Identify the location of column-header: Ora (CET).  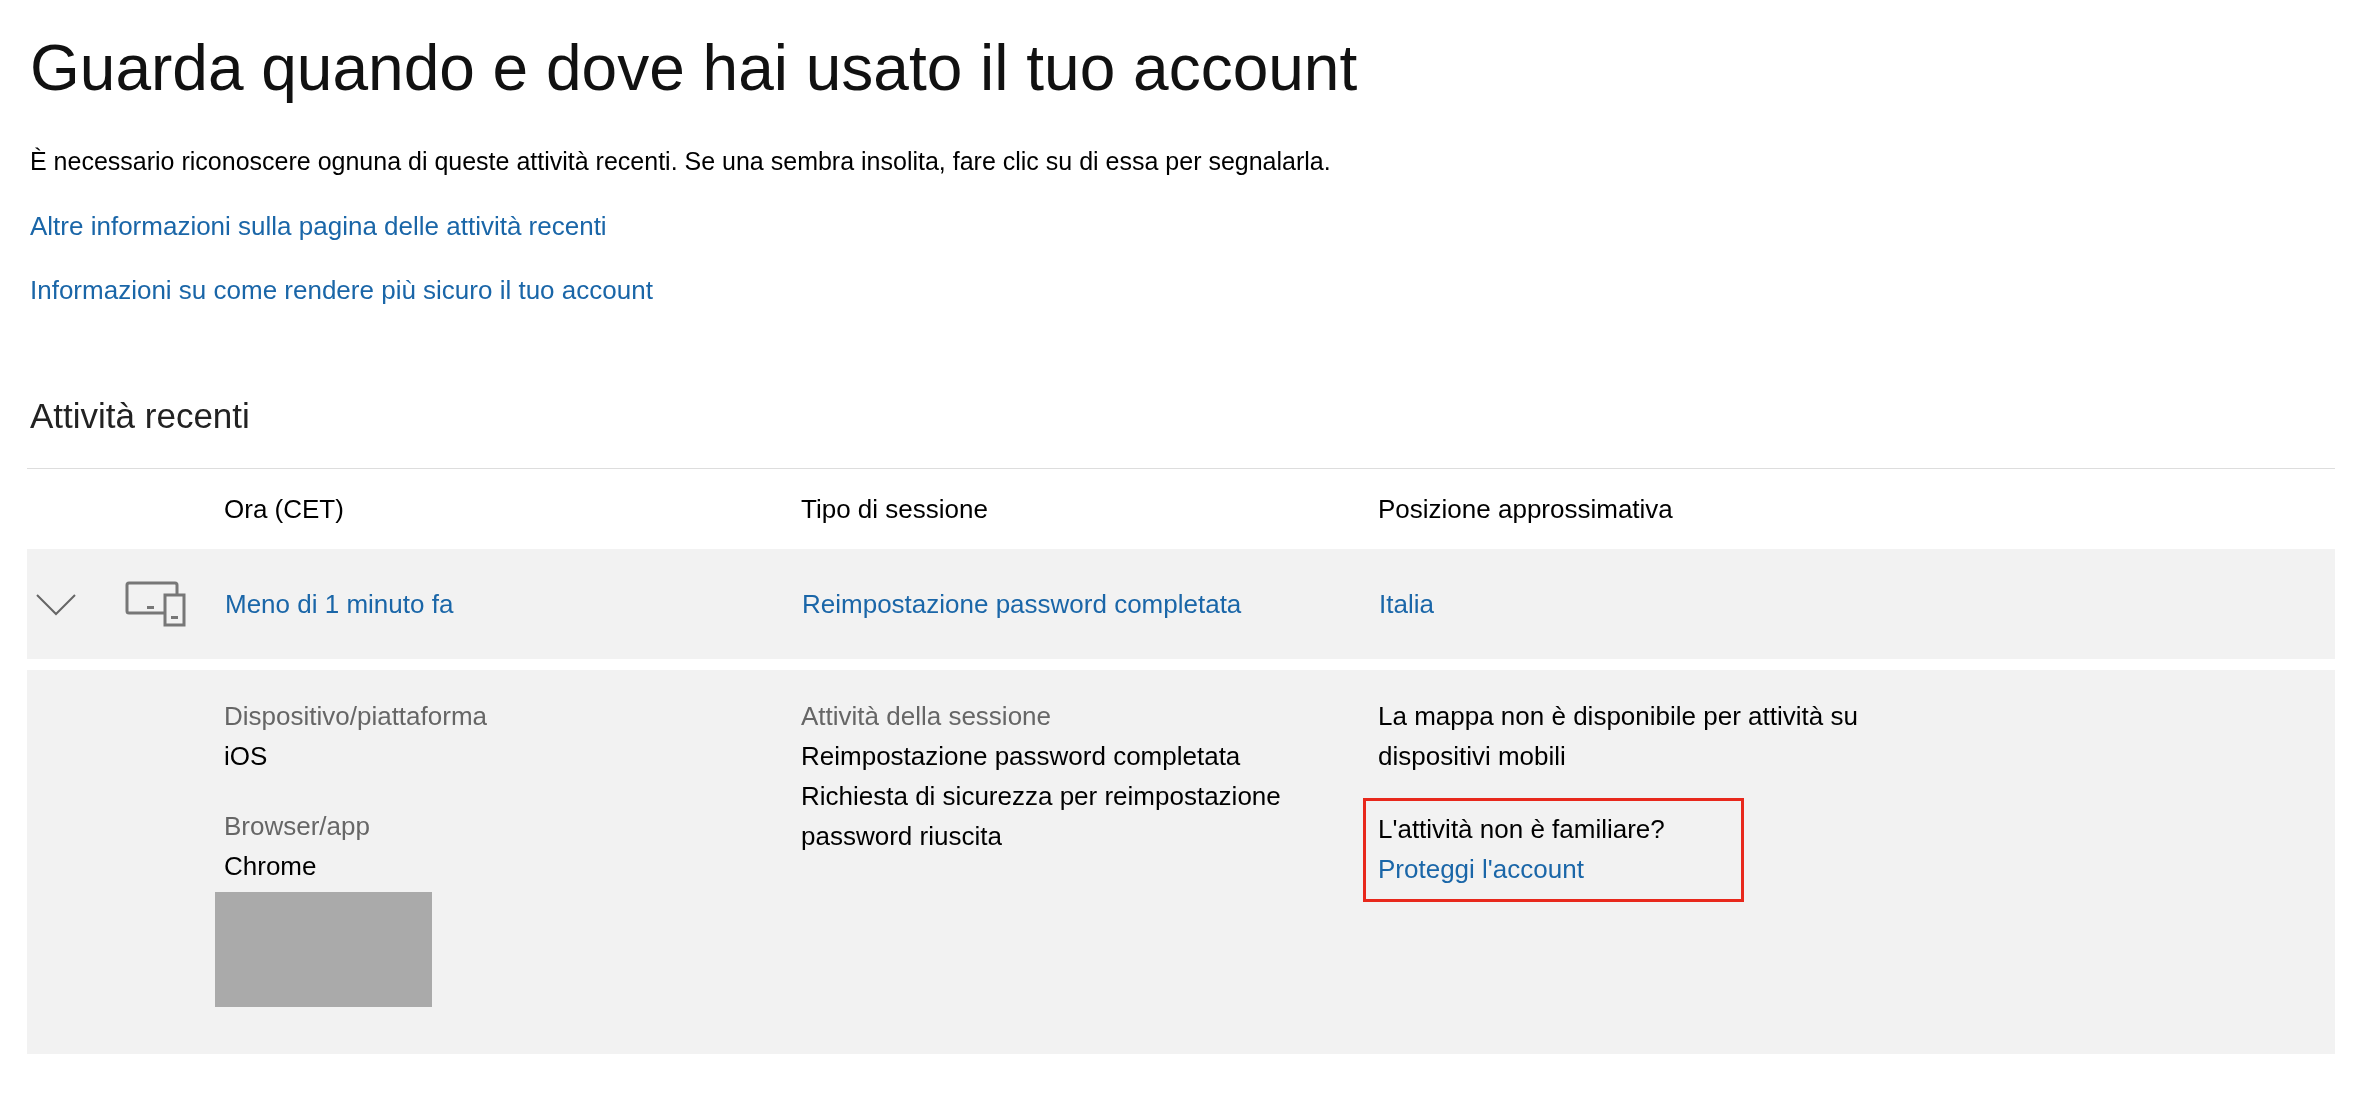
(284, 508).